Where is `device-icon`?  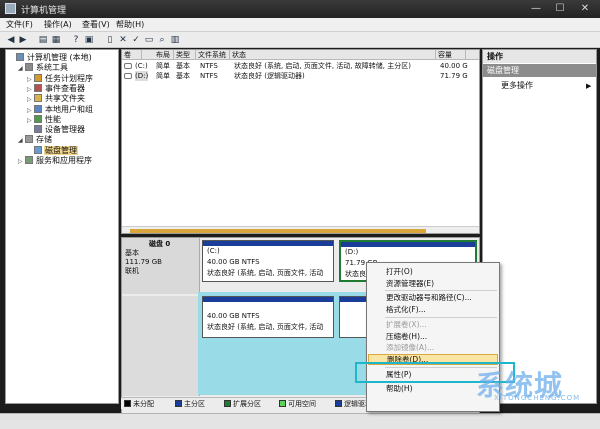 device-icon is located at coordinates (38, 129).